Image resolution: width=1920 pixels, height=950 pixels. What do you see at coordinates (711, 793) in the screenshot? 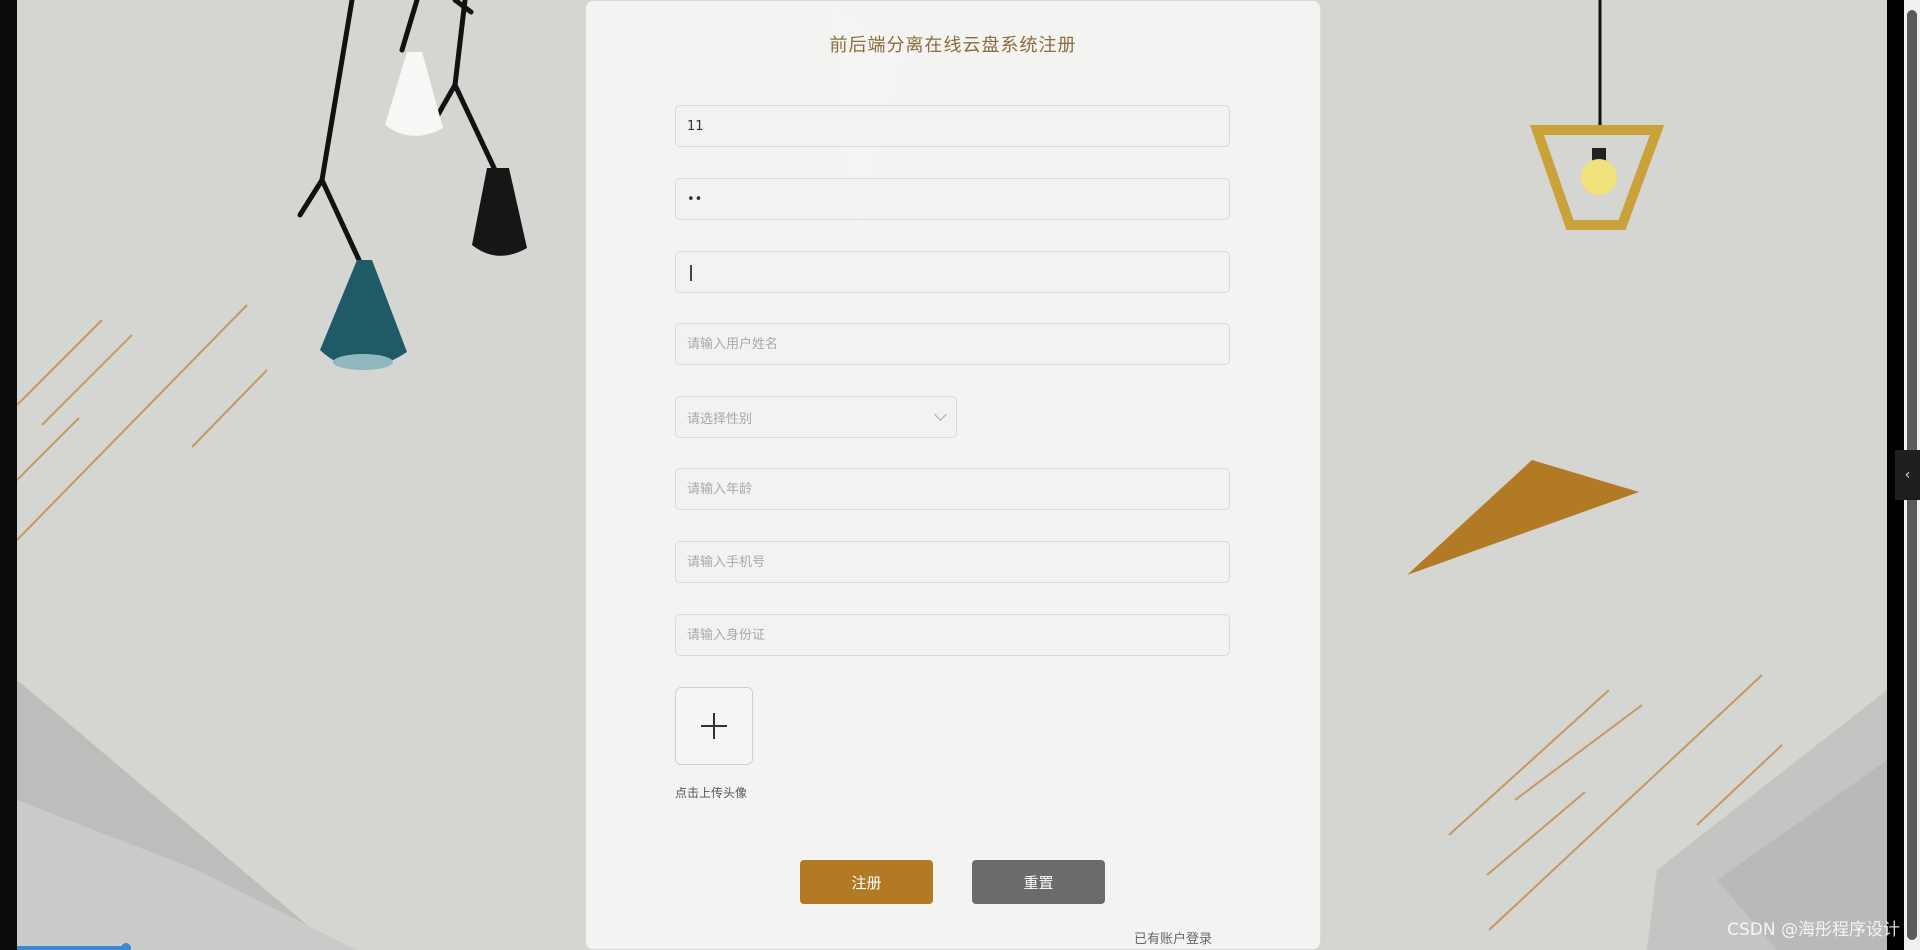
I see `upload-avatar-label: 点击上传头像` at bounding box center [711, 793].